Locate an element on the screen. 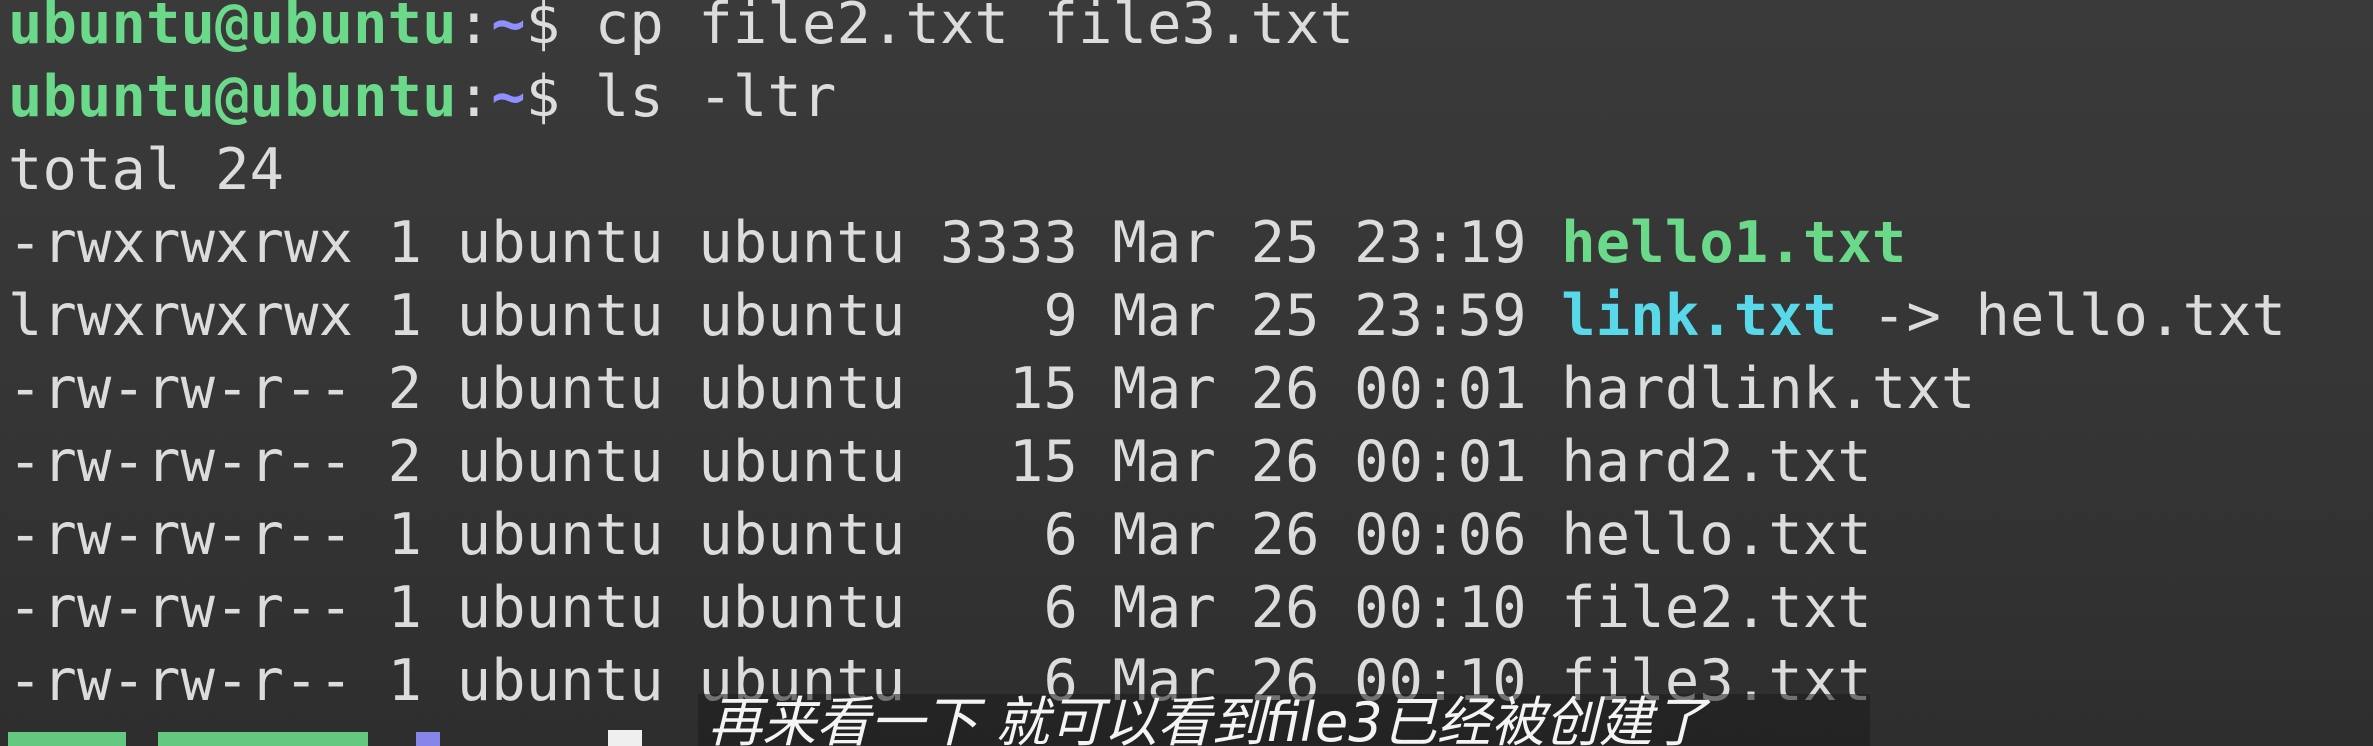 The height and width of the screenshot is (746, 2373). prompt-path-fragment is located at coordinates (428, 739).